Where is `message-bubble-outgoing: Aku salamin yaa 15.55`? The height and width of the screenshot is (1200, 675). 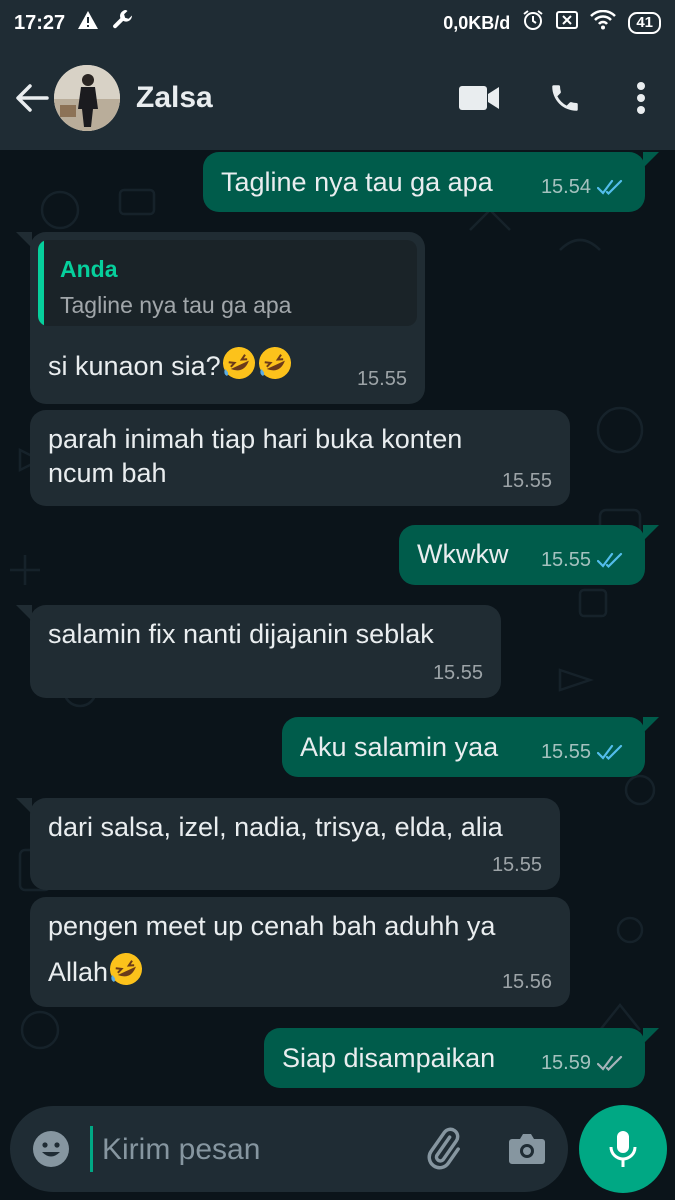
message-bubble-outgoing: Aku salamin yaa 15.55 is located at coordinates (470, 747).